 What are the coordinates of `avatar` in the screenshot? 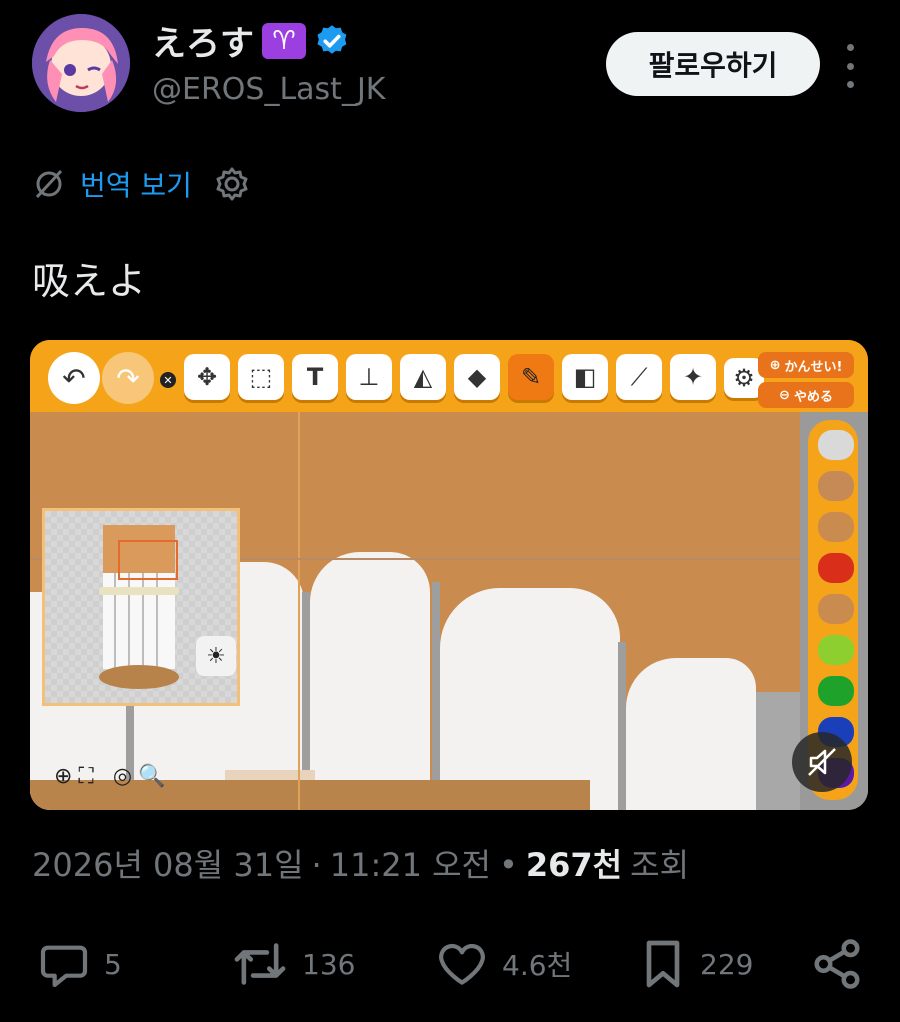 It's located at (81, 63).